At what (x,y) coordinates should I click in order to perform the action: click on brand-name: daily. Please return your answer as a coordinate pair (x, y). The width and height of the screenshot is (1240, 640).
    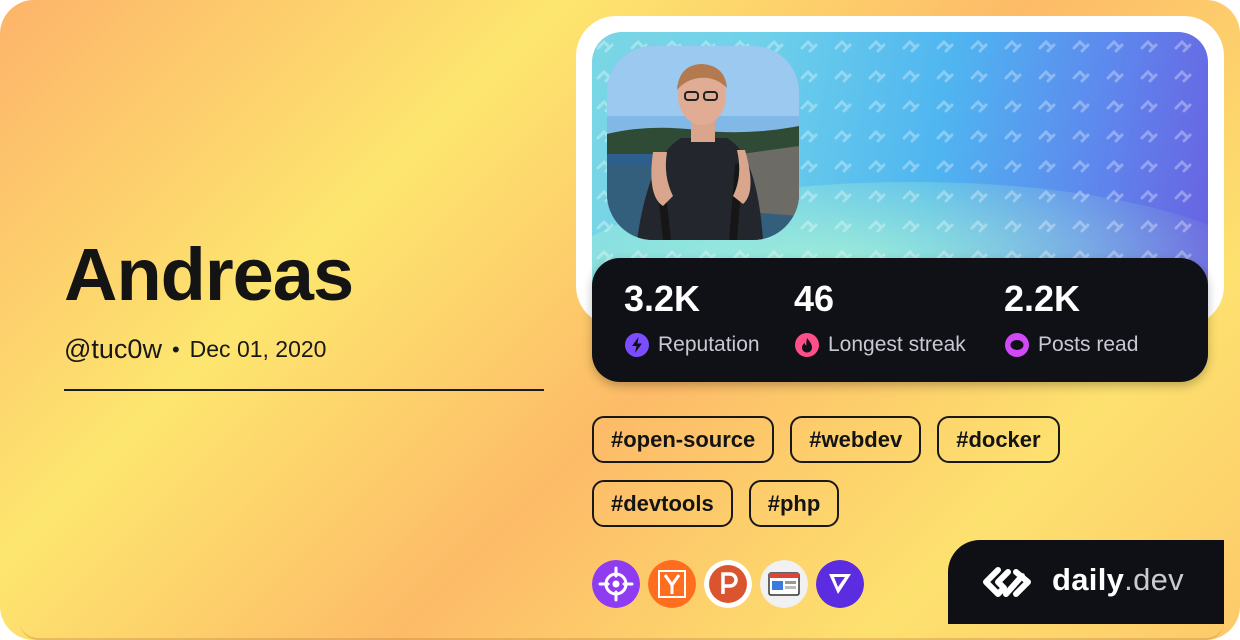
    Looking at the image, I should click on (1088, 579).